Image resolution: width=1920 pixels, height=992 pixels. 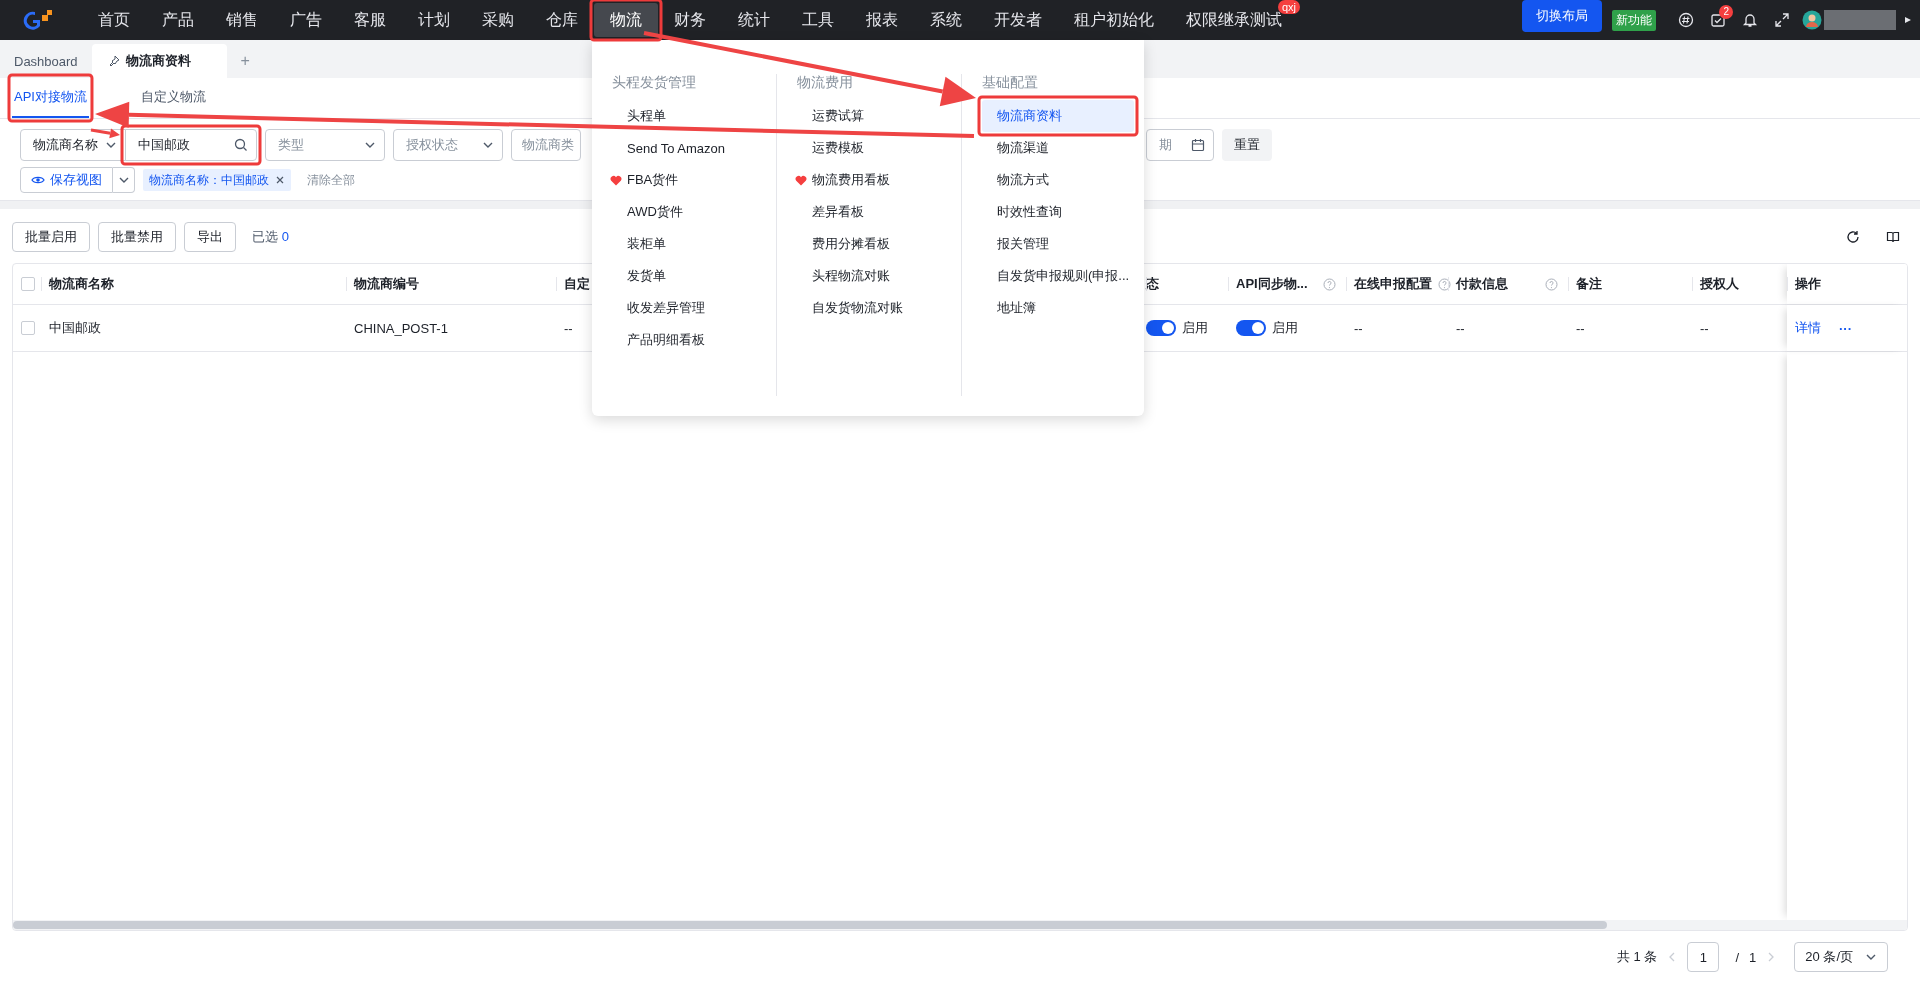 What do you see at coordinates (1198, 145) in the screenshot?
I see `calendar-icon` at bounding box center [1198, 145].